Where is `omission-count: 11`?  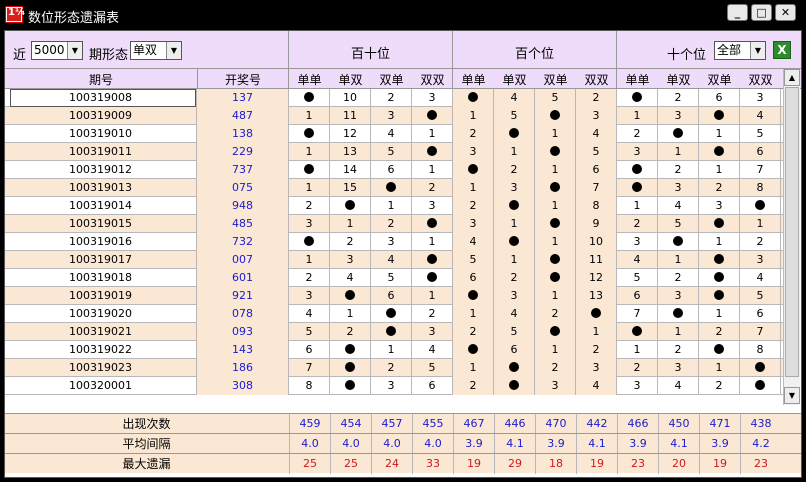
omission-count: 11 is located at coordinates (350, 116).